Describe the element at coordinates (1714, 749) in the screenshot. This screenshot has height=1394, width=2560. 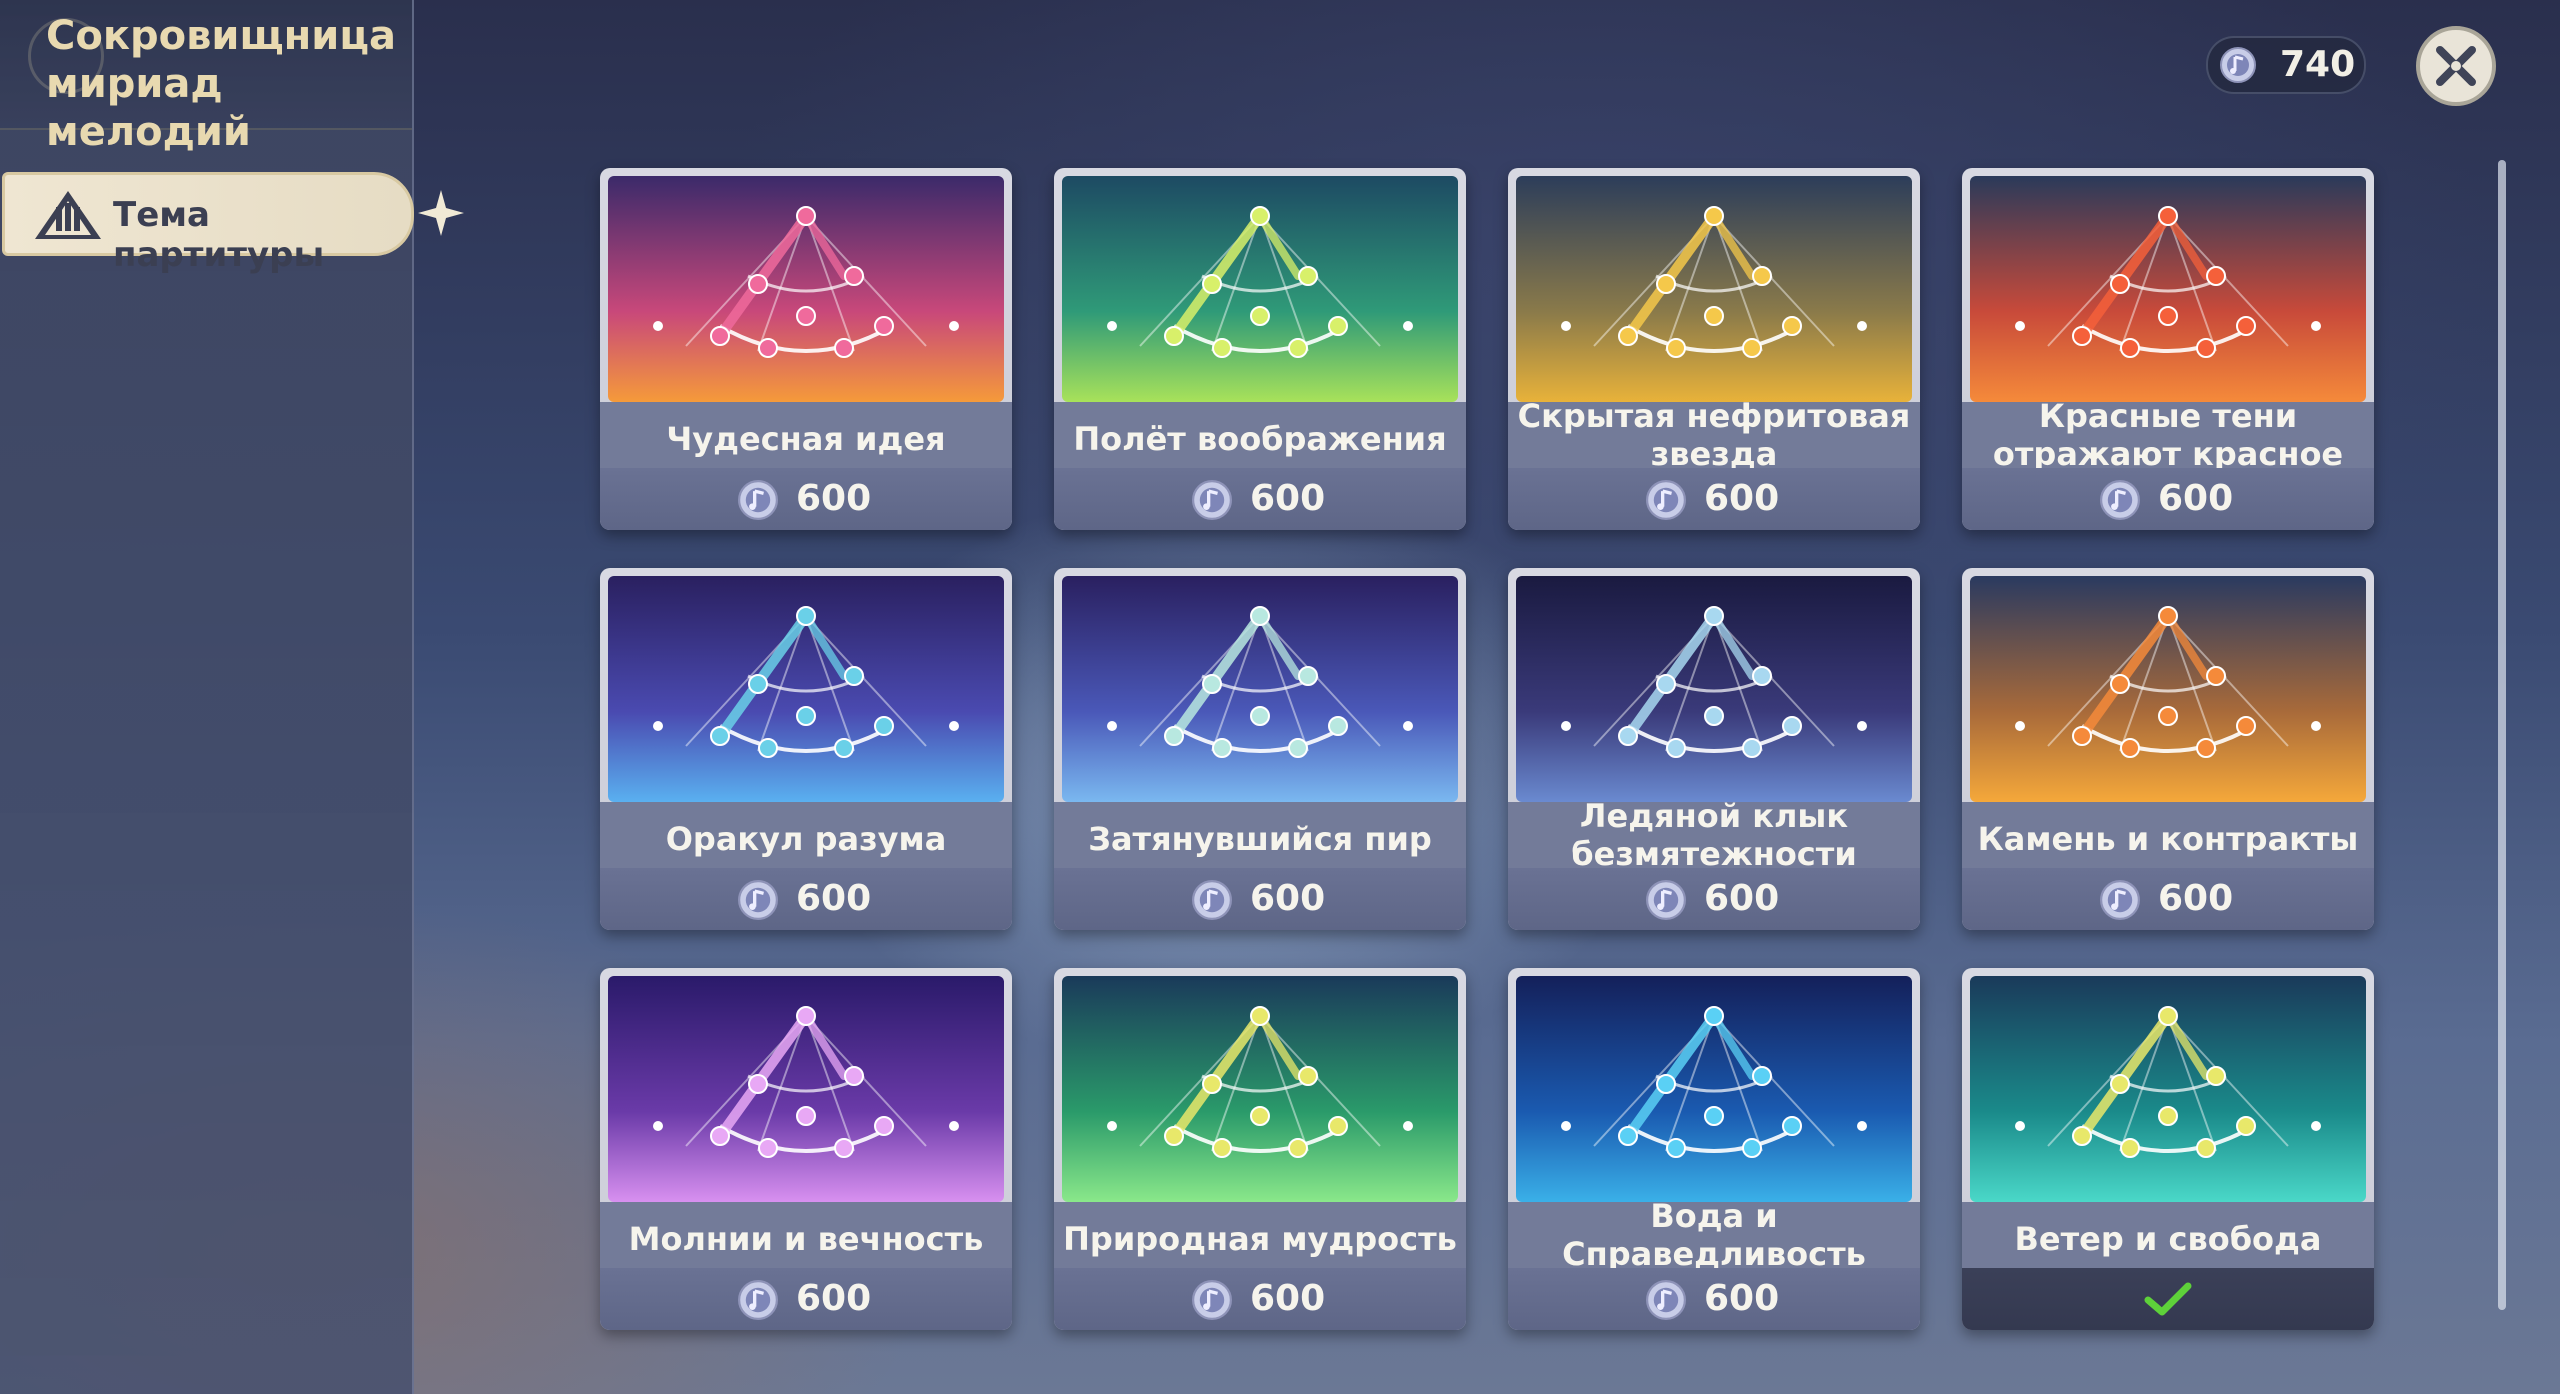
I see `theme-card: Ледяной клык безмятежности 600` at that location.